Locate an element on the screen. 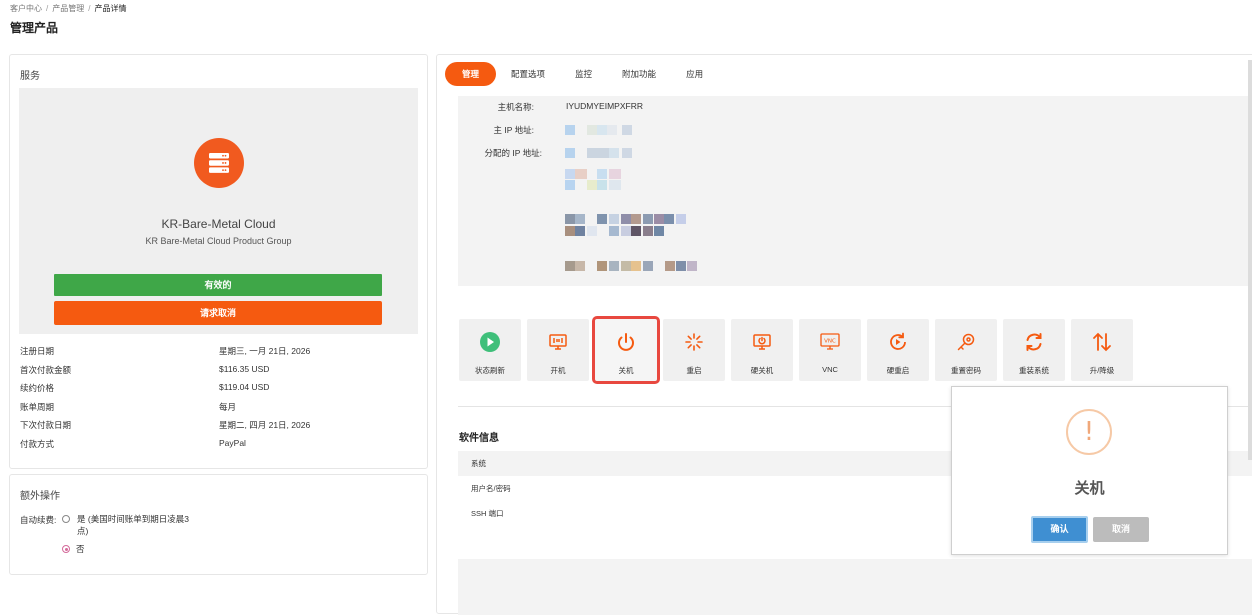 Image resolution: width=1252 pixels, height=615 pixels. assigned-ip-label: 分配的 IP 地址: is located at coordinates (513, 153).